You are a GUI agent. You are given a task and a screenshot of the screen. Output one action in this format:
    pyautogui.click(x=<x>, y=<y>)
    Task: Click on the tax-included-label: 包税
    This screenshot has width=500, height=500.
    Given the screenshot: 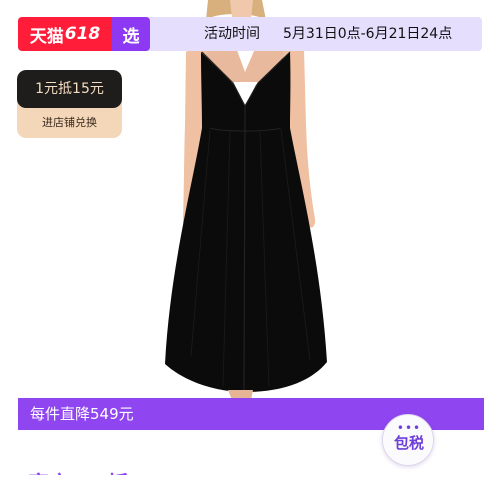 What is the action you would take?
    pyautogui.click(x=408, y=443)
    